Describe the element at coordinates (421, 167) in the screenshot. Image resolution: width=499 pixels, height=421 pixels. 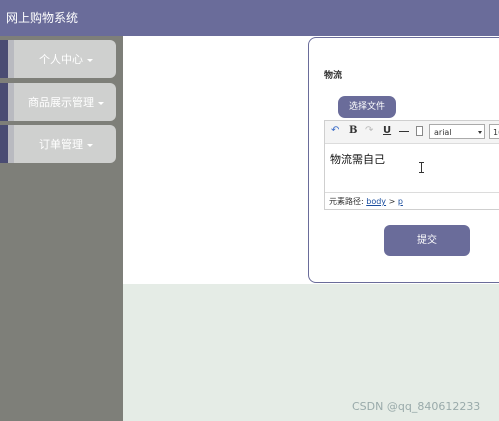
I see `text-cursor-icon` at that location.